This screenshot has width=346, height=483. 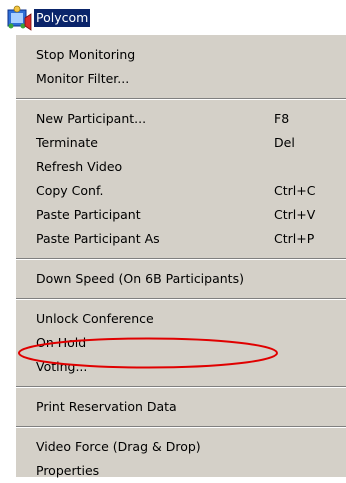 What do you see at coordinates (282, 118) in the screenshot?
I see `menu-item-shortcut: F8` at bounding box center [282, 118].